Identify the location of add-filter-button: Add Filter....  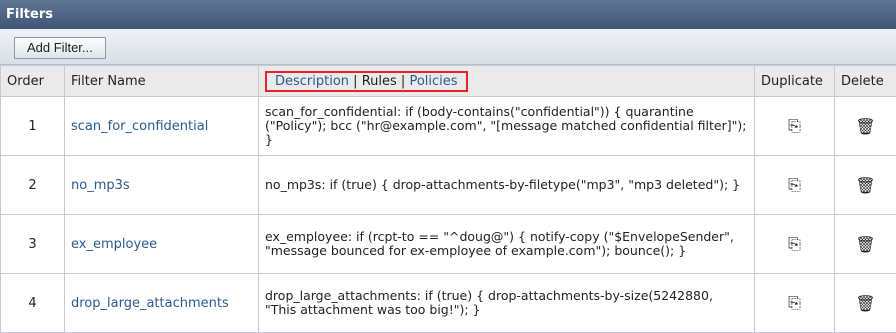
(60, 48).